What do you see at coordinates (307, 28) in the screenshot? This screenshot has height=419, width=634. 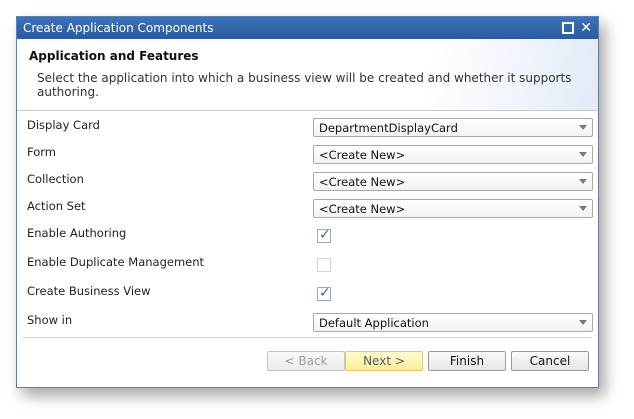 I see `dialog-titlebar: Create Application Components ✕` at bounding box center [307, 28].